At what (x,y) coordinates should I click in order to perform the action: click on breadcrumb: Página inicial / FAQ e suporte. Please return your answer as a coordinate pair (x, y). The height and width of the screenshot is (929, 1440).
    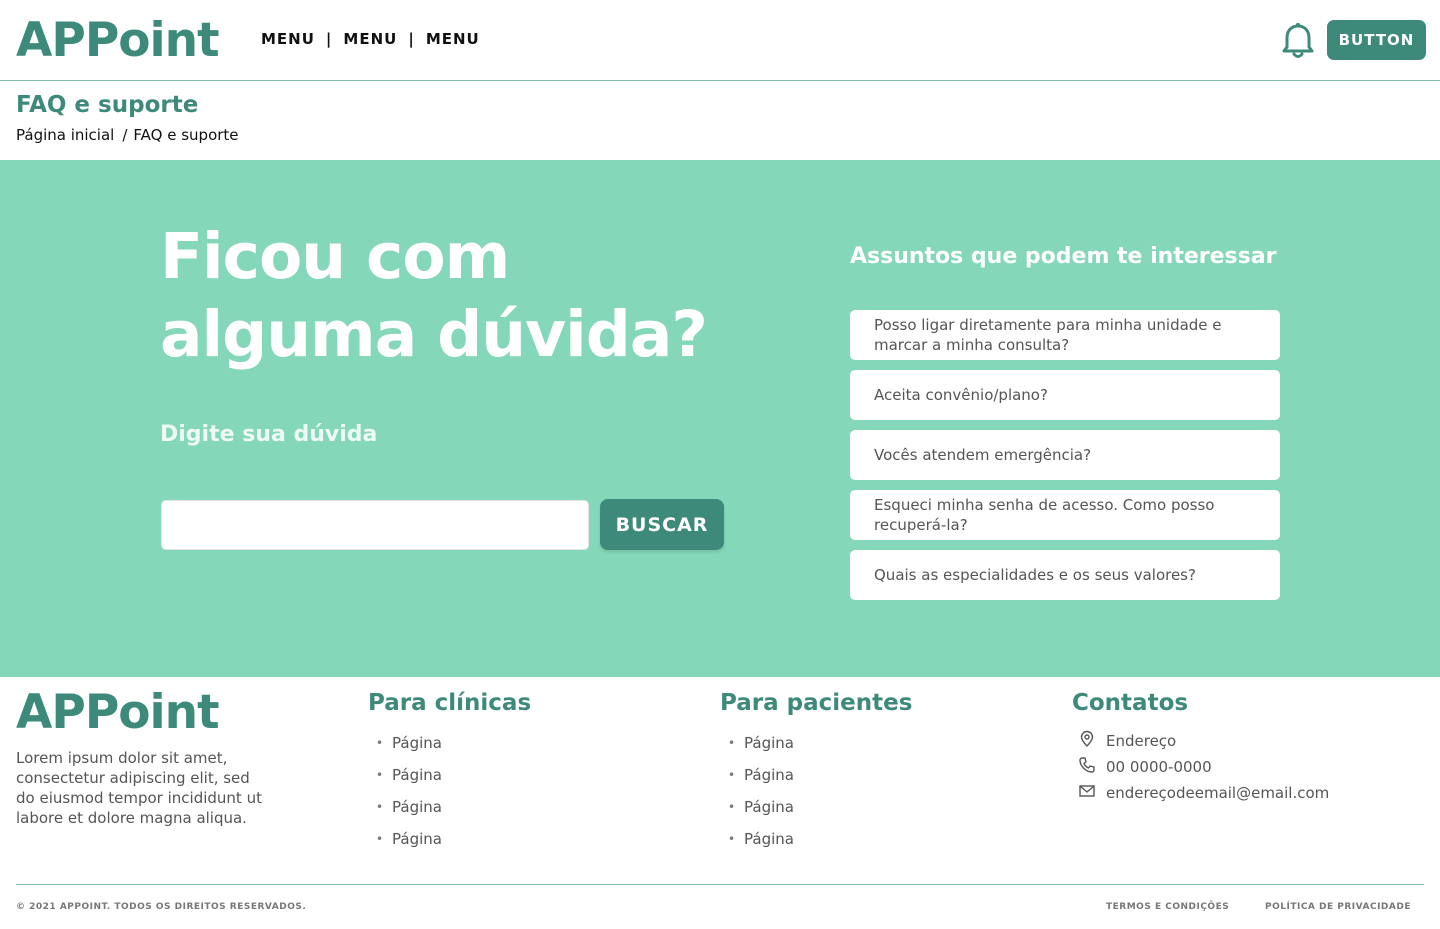
    Looking at the image, I should click on (127, 135).